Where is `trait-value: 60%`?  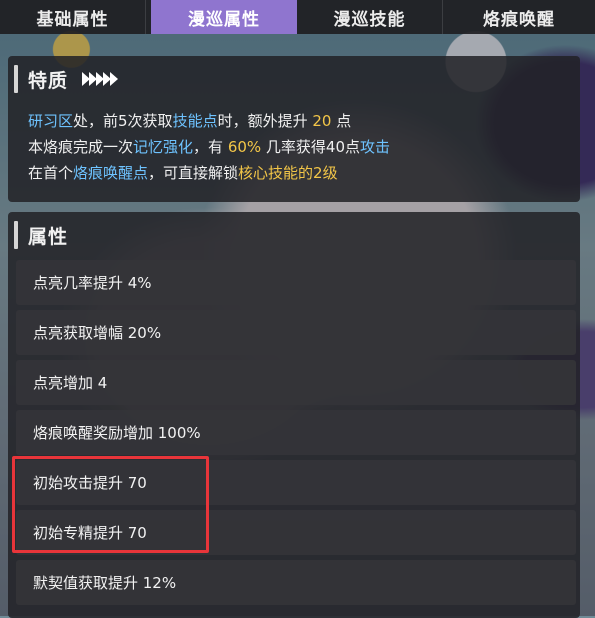
trait-value: 60% is located at coordinates (244, 147).